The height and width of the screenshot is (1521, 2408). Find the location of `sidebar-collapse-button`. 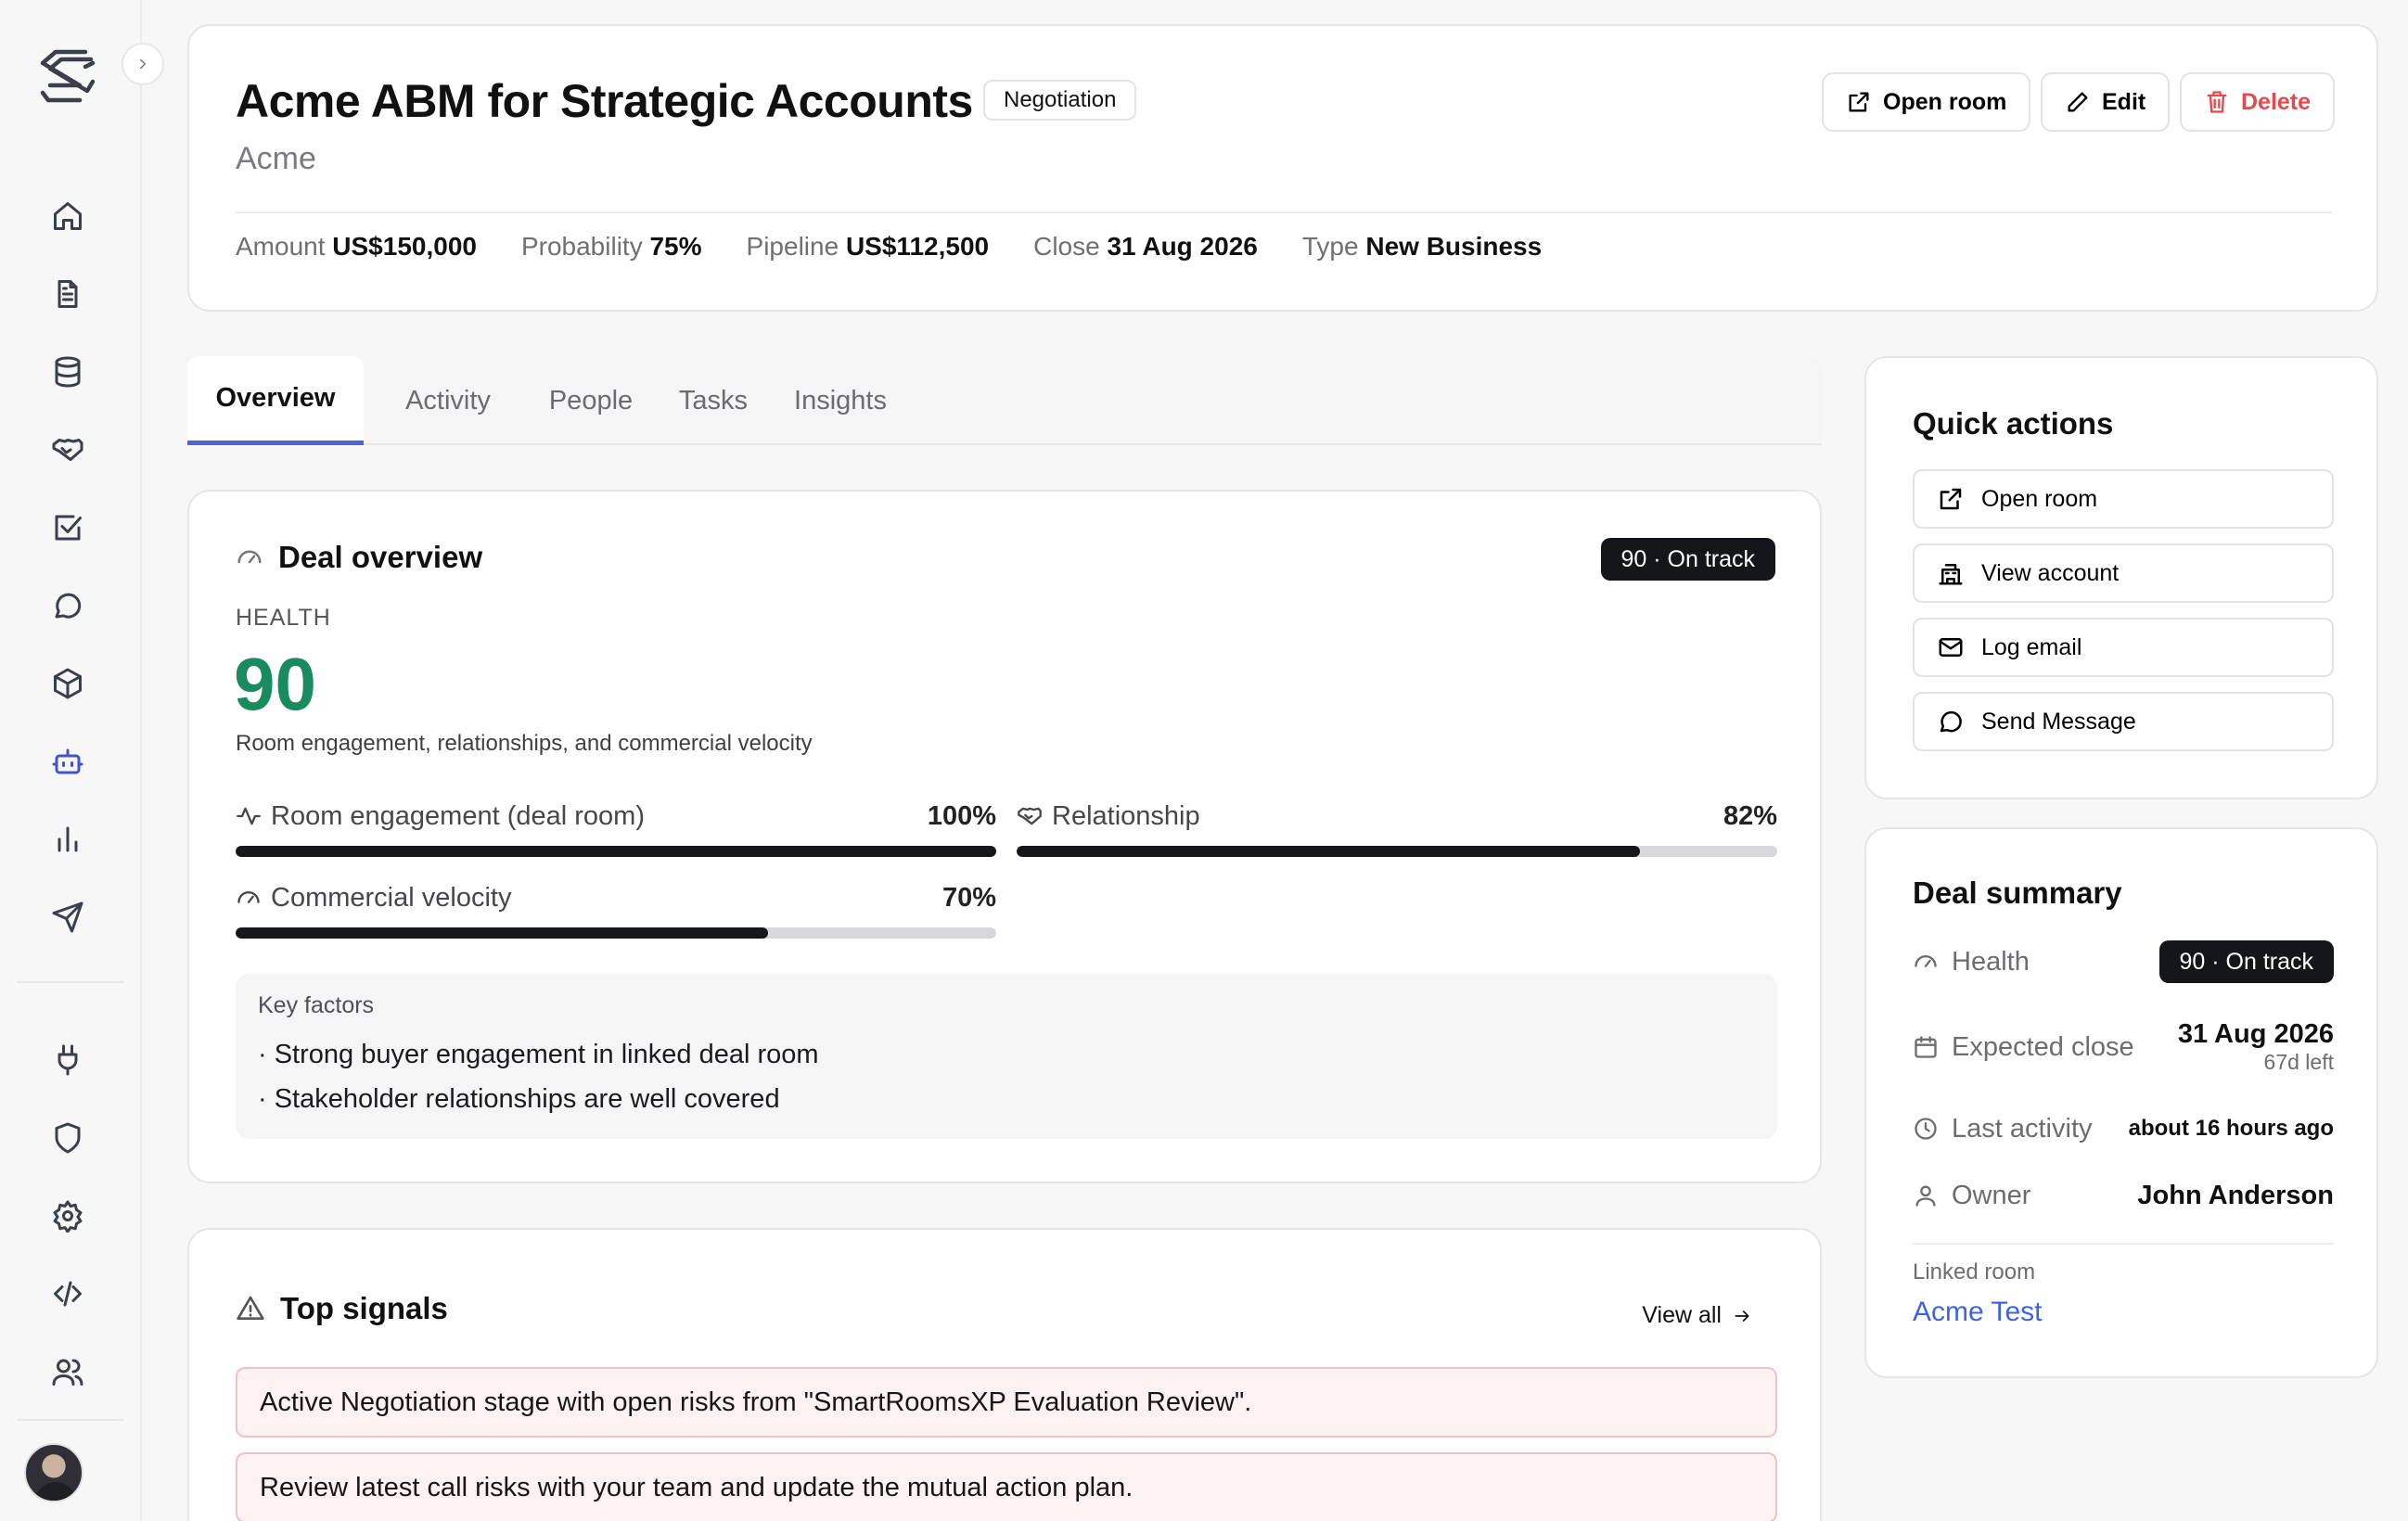

sidebar-collapse-button is located at coordinates (143, 64).